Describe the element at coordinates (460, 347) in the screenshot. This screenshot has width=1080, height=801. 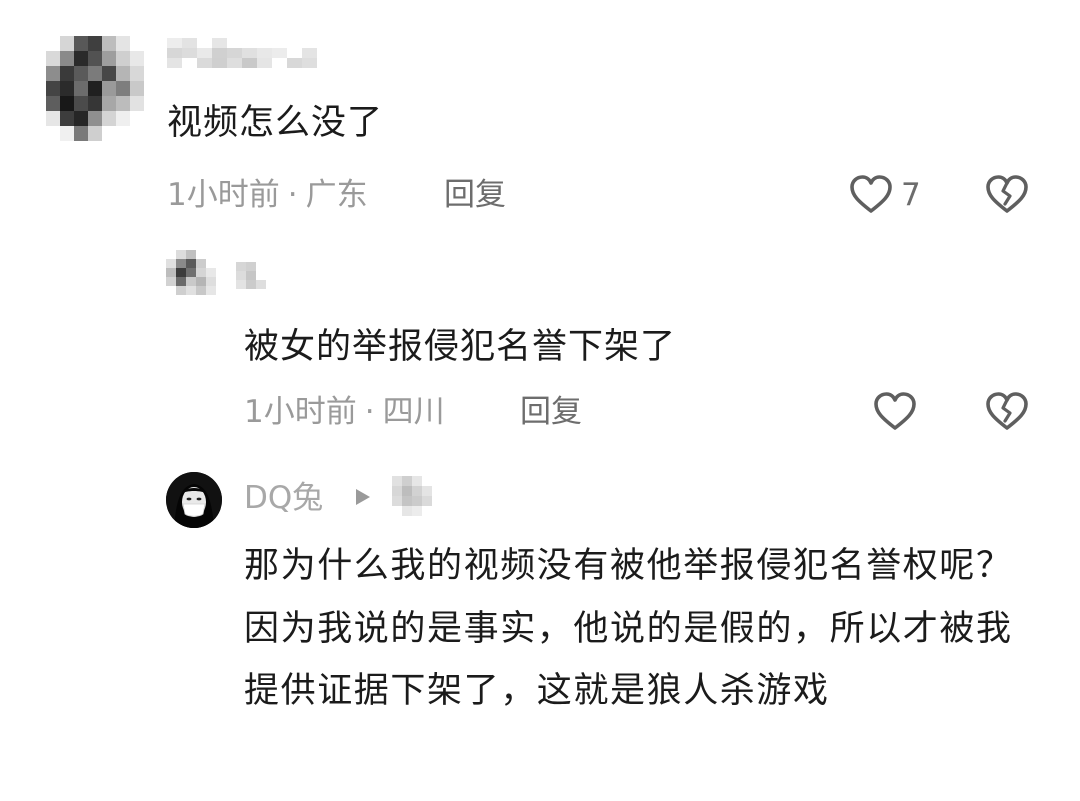
I see `comment-text: 被女的举报侵犯名誉下架了` at that location.